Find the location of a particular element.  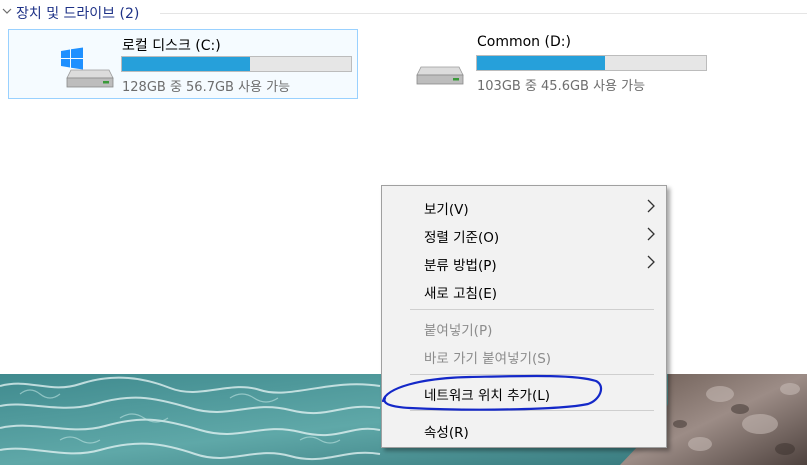

drive-name: Common (D:) is located at coordinates (524, 42).